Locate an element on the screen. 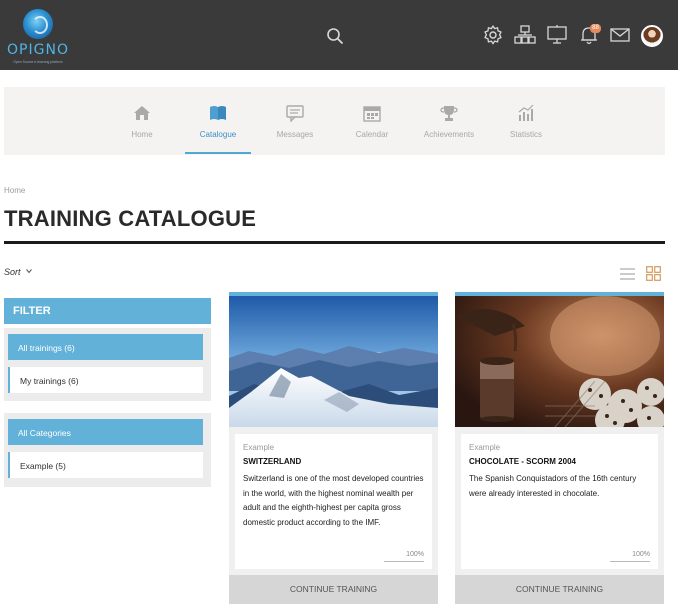 Image resolution: width=678 pixels, height=604 pixels. mail-icon is located at coordinates (620, 35).